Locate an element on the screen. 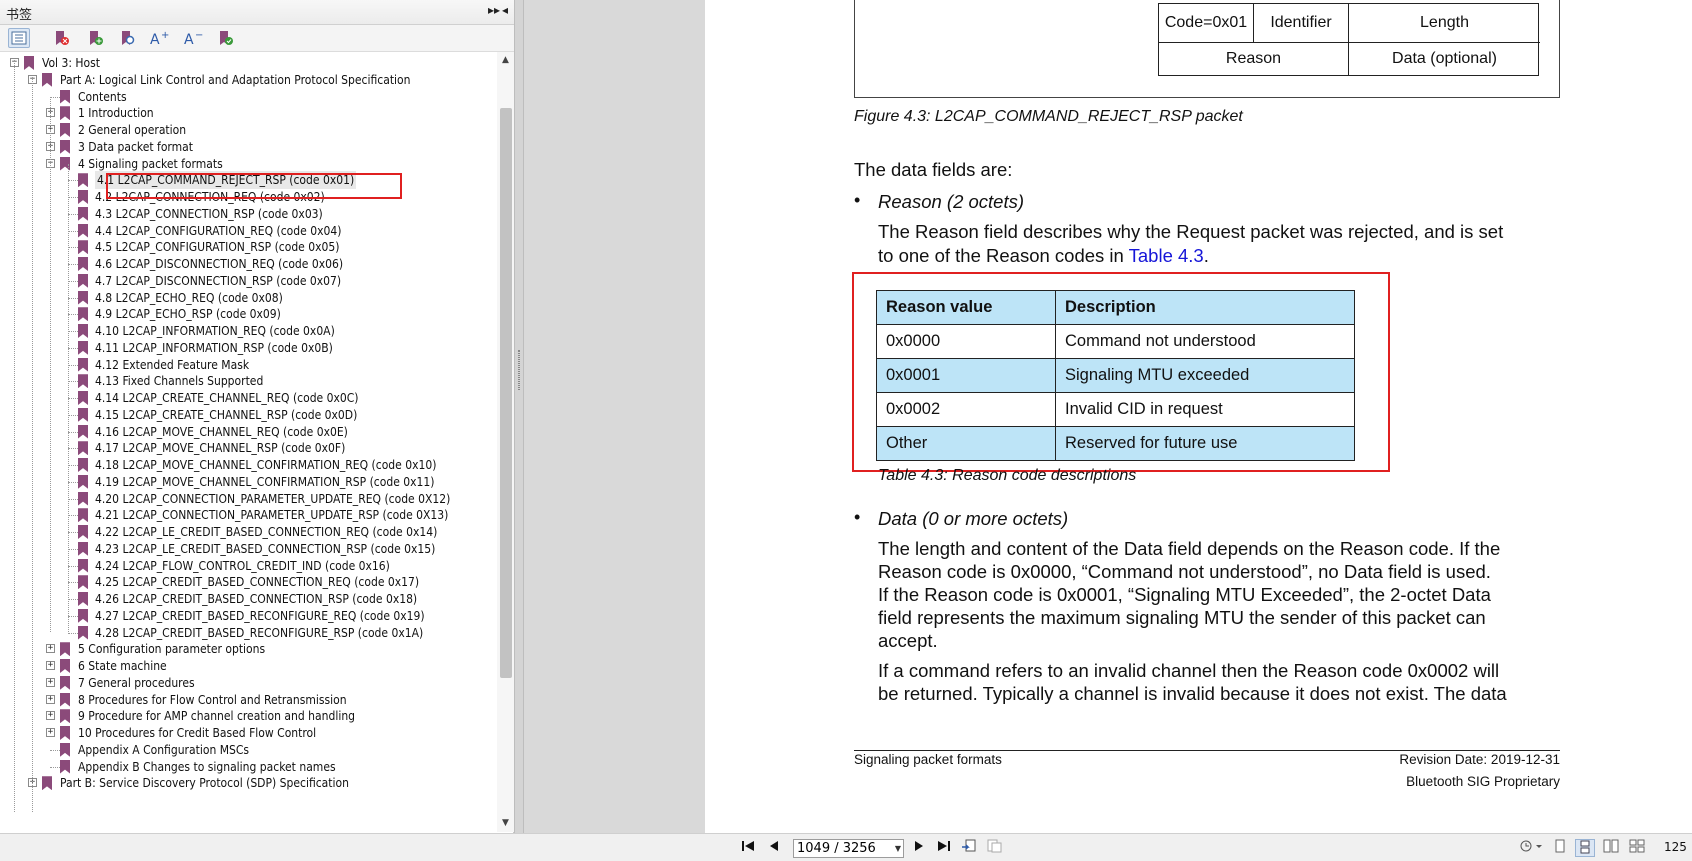  add-bookmark-icon is located at coordinates (95, 38).